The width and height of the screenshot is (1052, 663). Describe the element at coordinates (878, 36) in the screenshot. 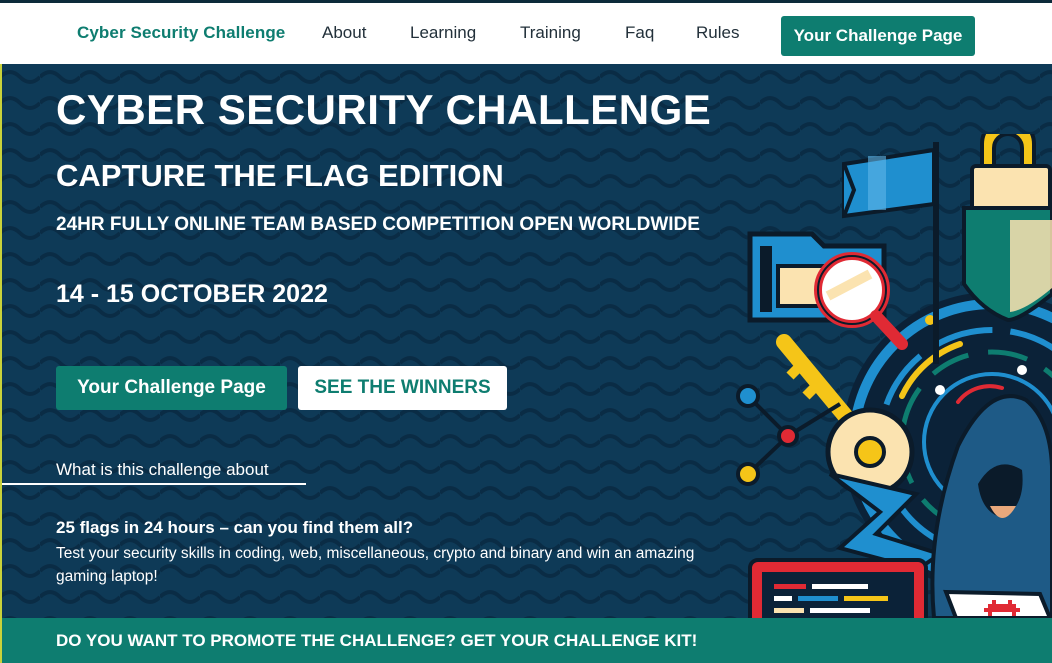

I see `nav-challenge-page-button: Your Challenge Page` at that location.